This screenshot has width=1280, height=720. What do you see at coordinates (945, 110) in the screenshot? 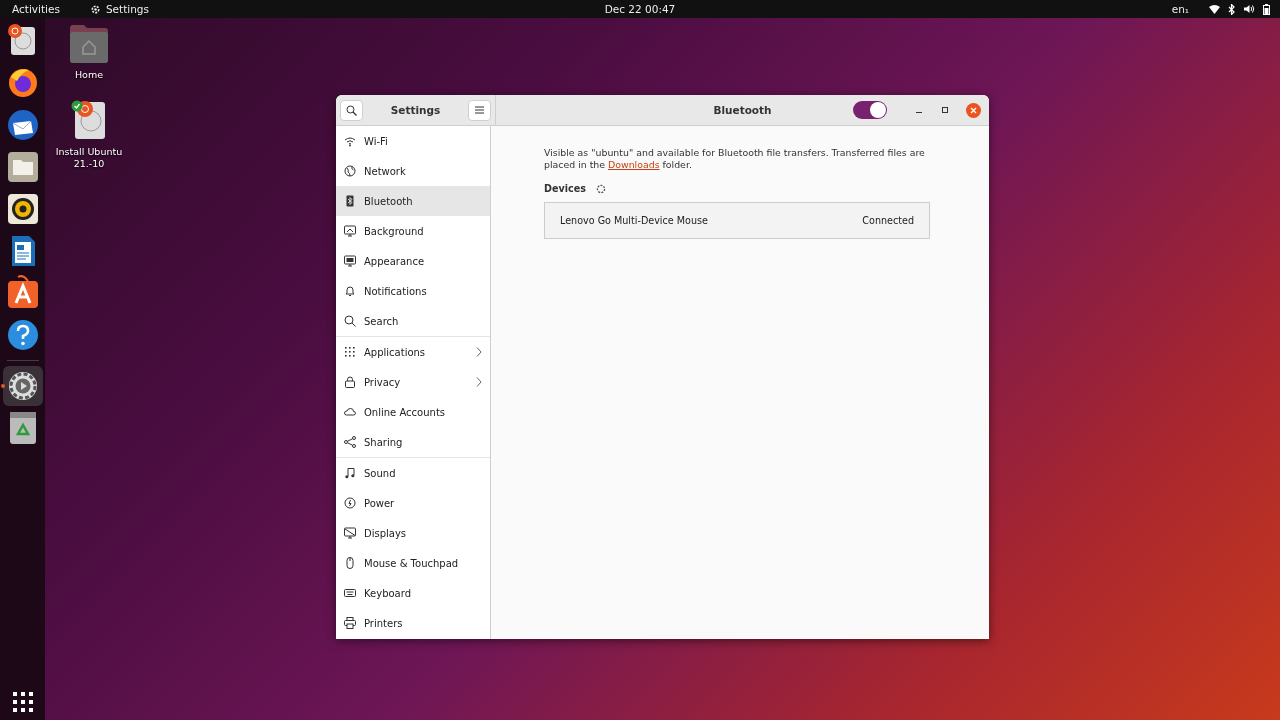
I see `maximize-icon` at bounding box center [945, 110].